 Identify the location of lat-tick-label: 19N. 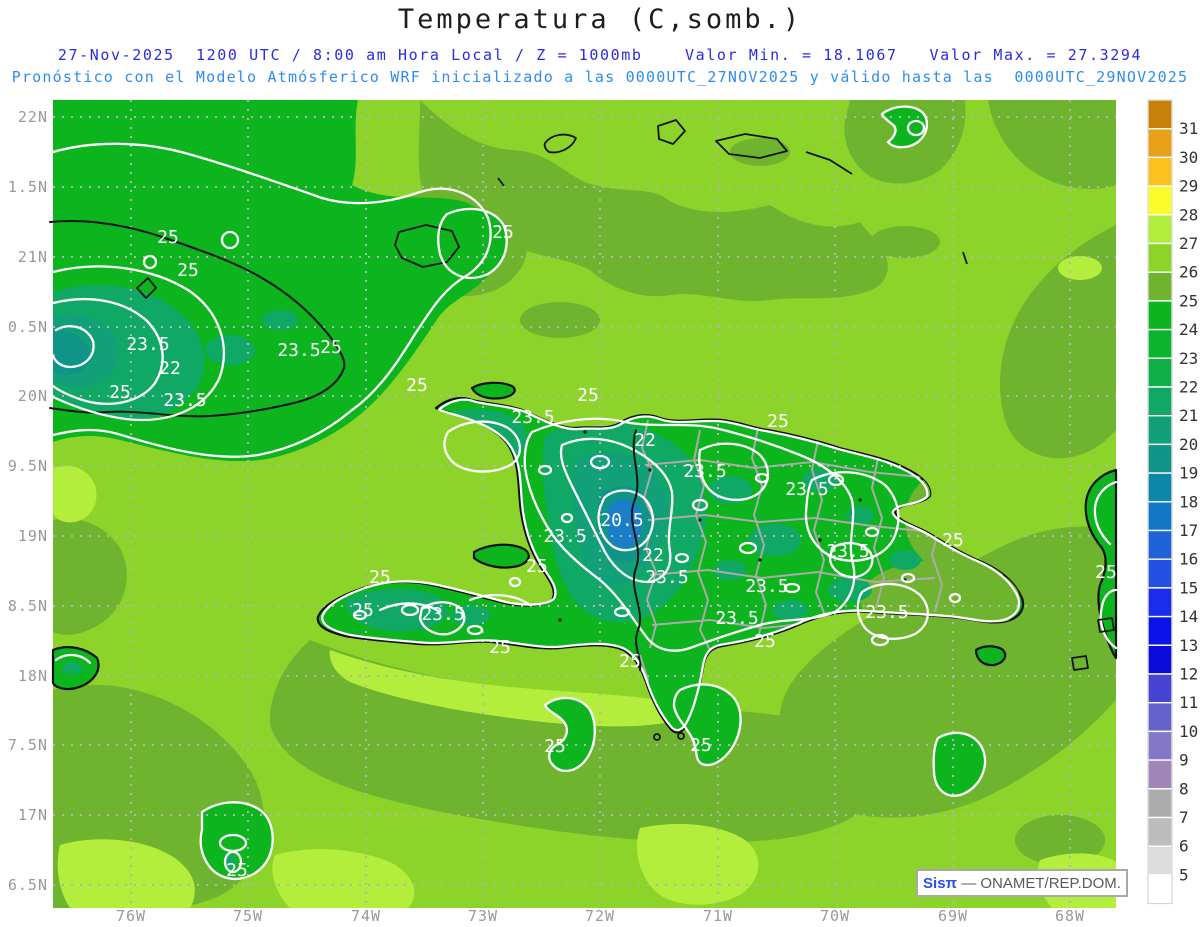
(33, 536).